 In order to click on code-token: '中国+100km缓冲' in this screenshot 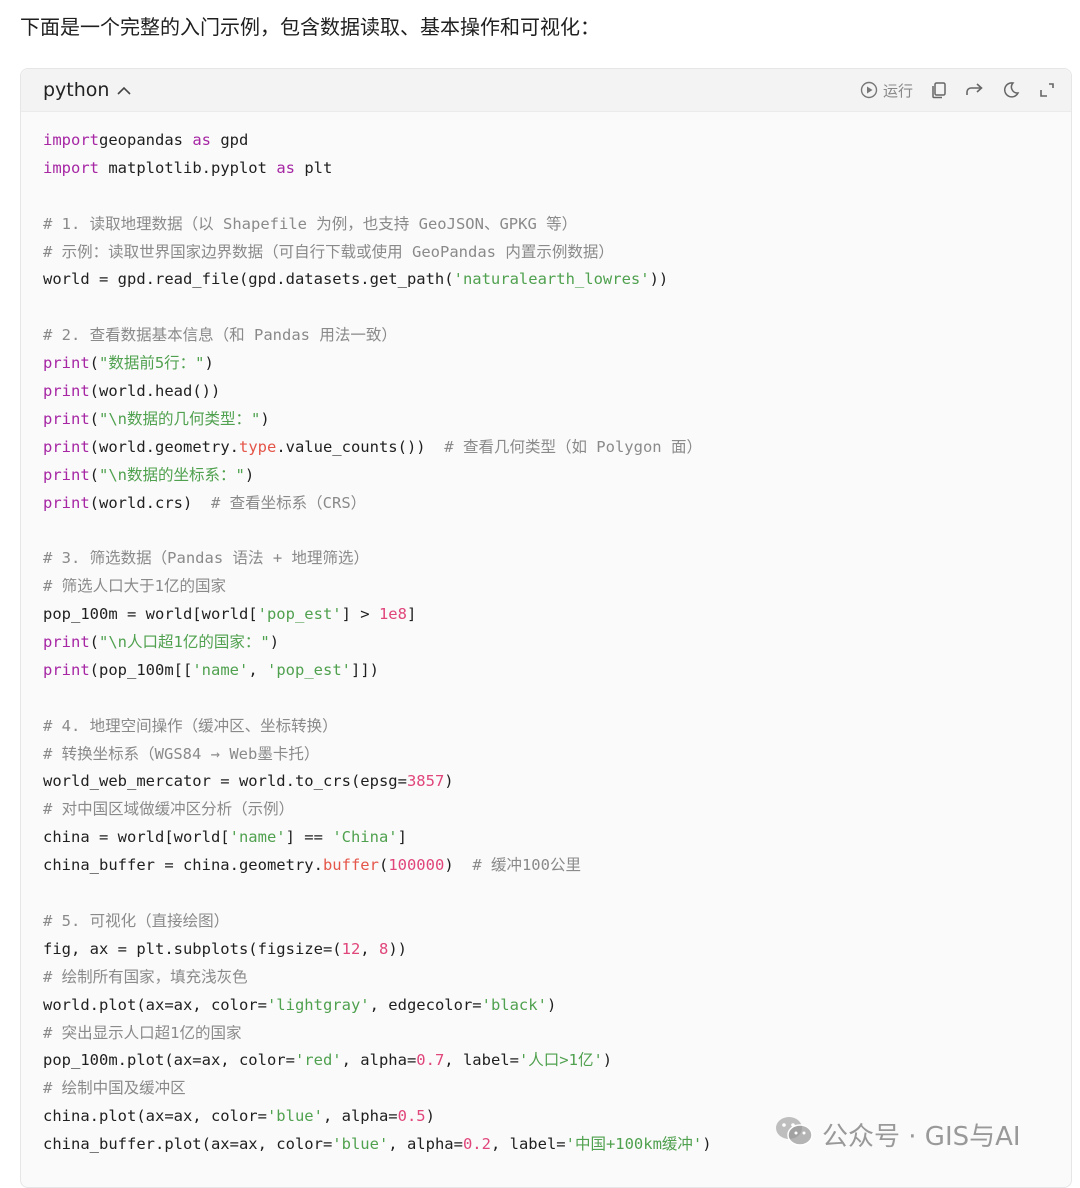, I will do `click(634, 1144)`.